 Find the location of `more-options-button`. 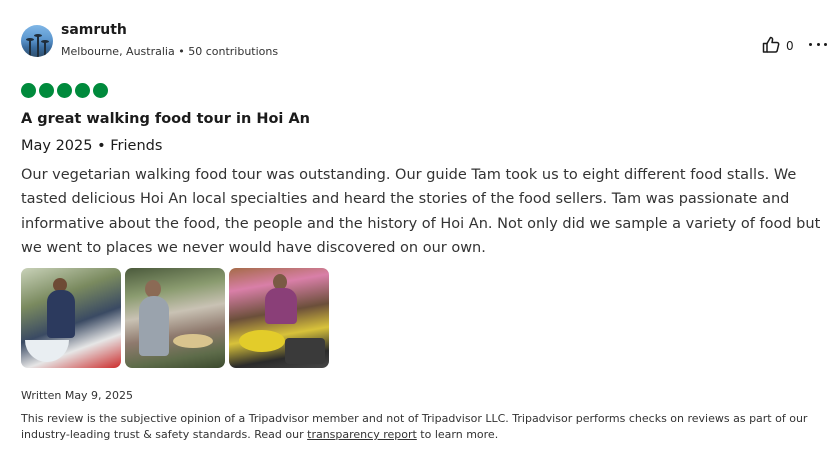

more-options-button is located at coordinates (818, 44).